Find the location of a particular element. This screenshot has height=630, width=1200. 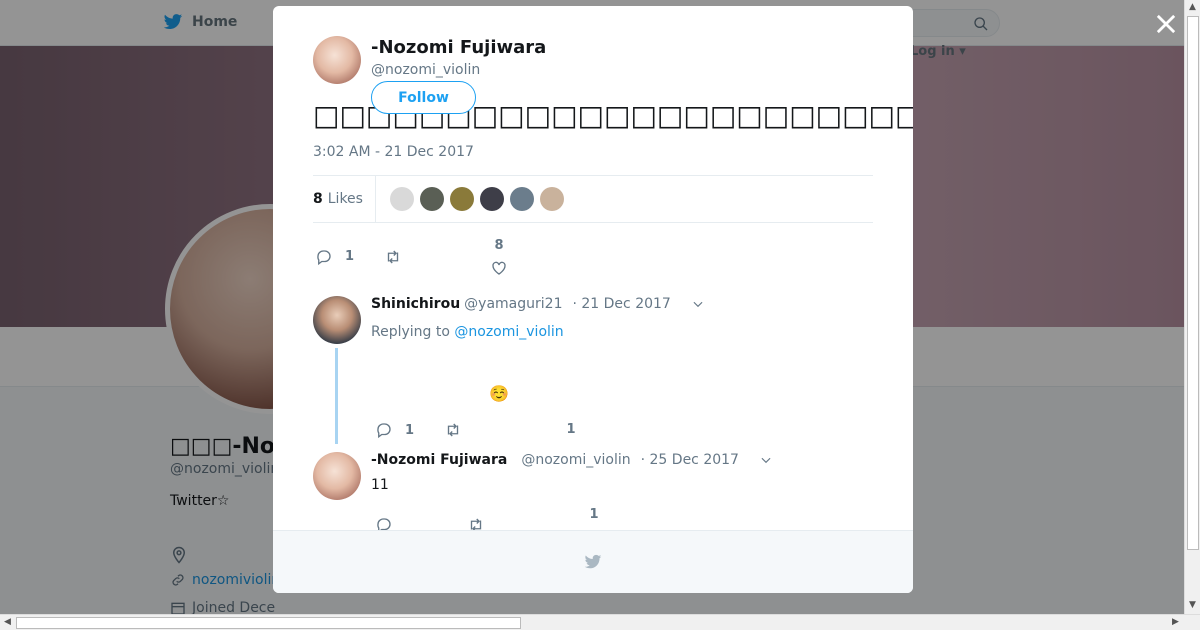

likes-label: Likes is located at coordinates (345, 199).